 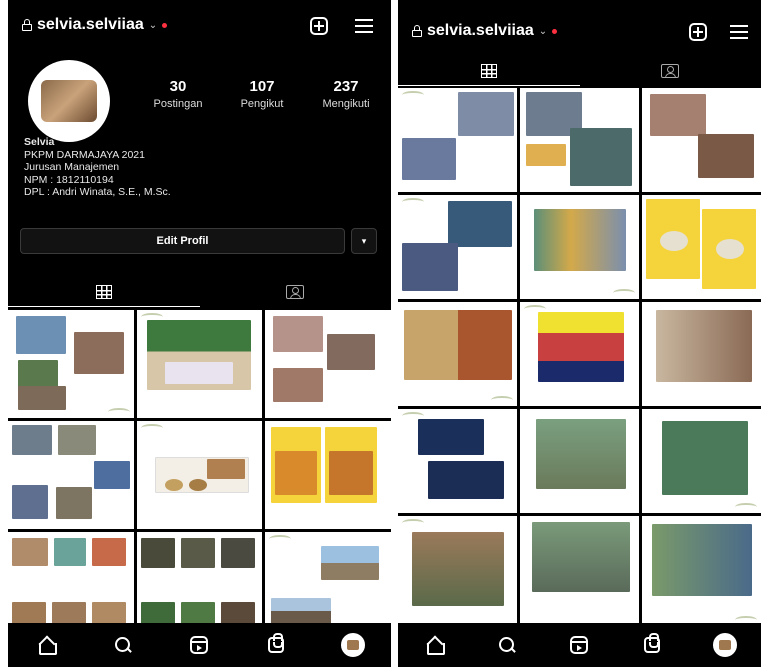 I want to click on suggestions-button: ▾, so click(x=364, y=241).